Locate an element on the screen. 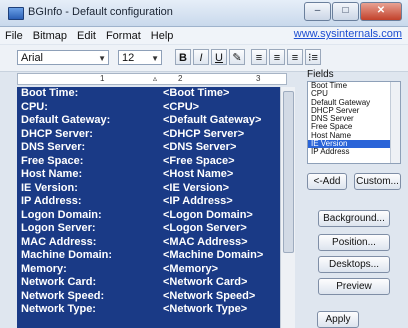 This screenshot has height=328, width=408. minimize-button: – is located at coordinates (317, 11).